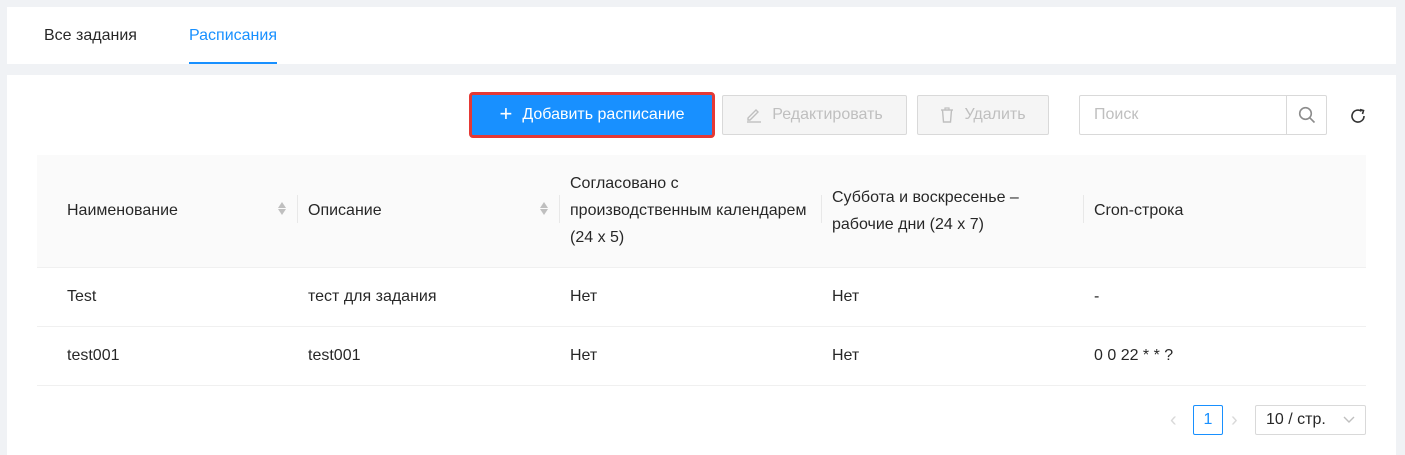 The width and height of the screenshot is (1405, 455). What do you see at coordinates (429, 297) in the screenshot?
I see `cell-description: тест для задания` at bounding box center [429, 297].